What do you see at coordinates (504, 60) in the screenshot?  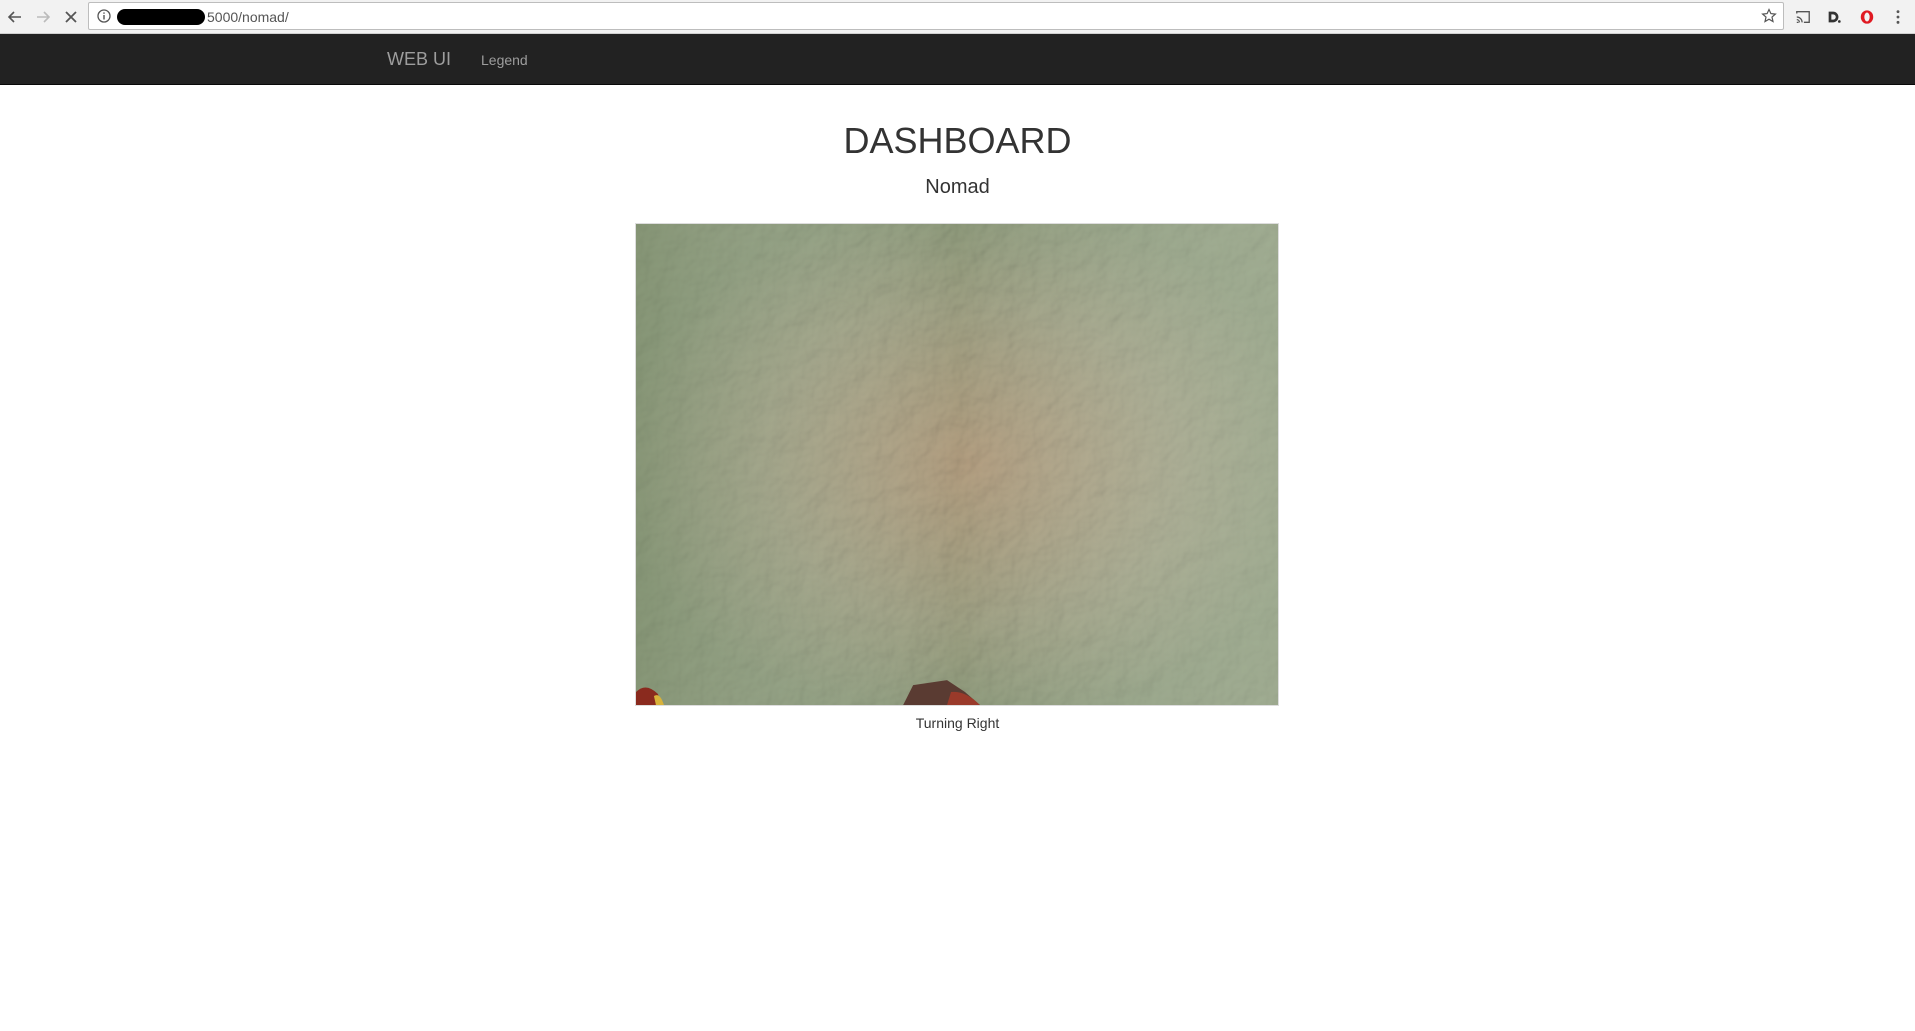 I see `nav-link-legend: Legend` at bounding box center [504, 60].